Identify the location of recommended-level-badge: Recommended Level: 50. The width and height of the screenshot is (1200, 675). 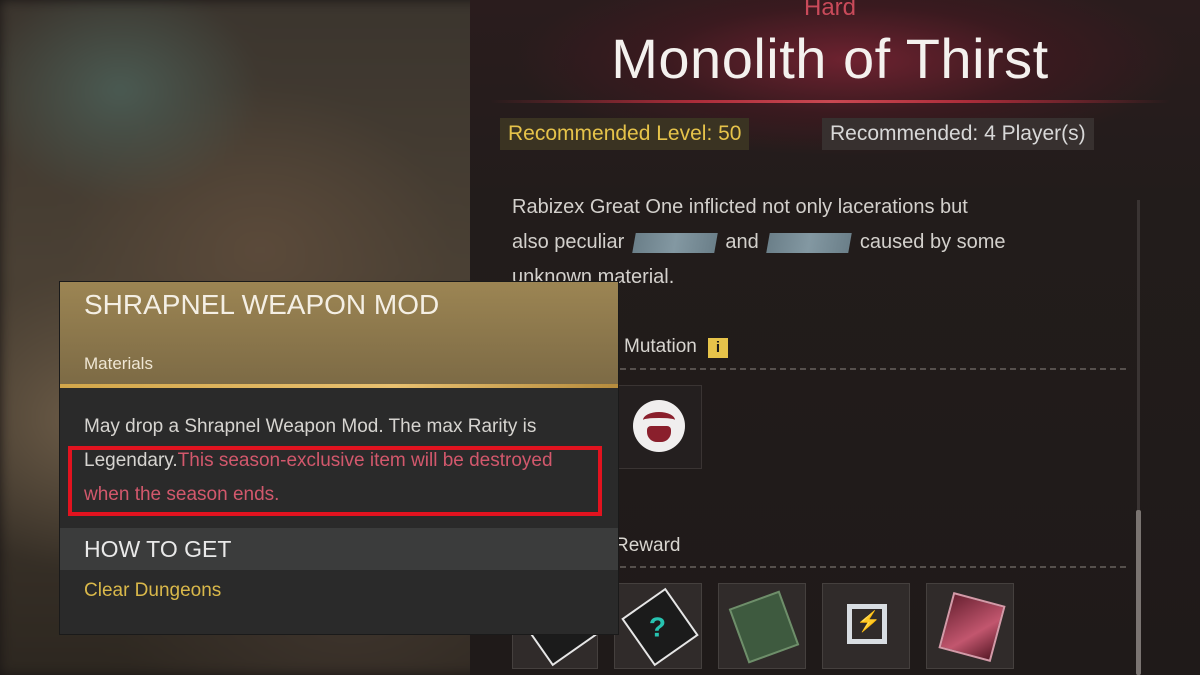
(625, 134).